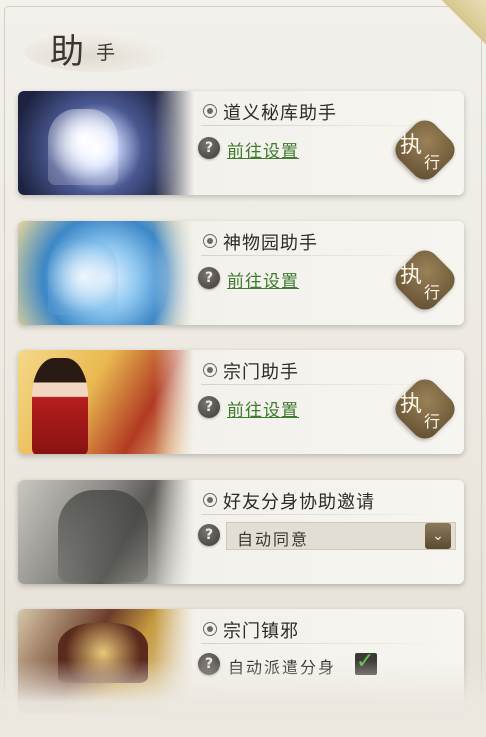 The height and width of the screenshot is (737, 486). Describe the element at coordinates (280, 113) in the screenshot. I see `card-title: 道义秘库助手` at that location.